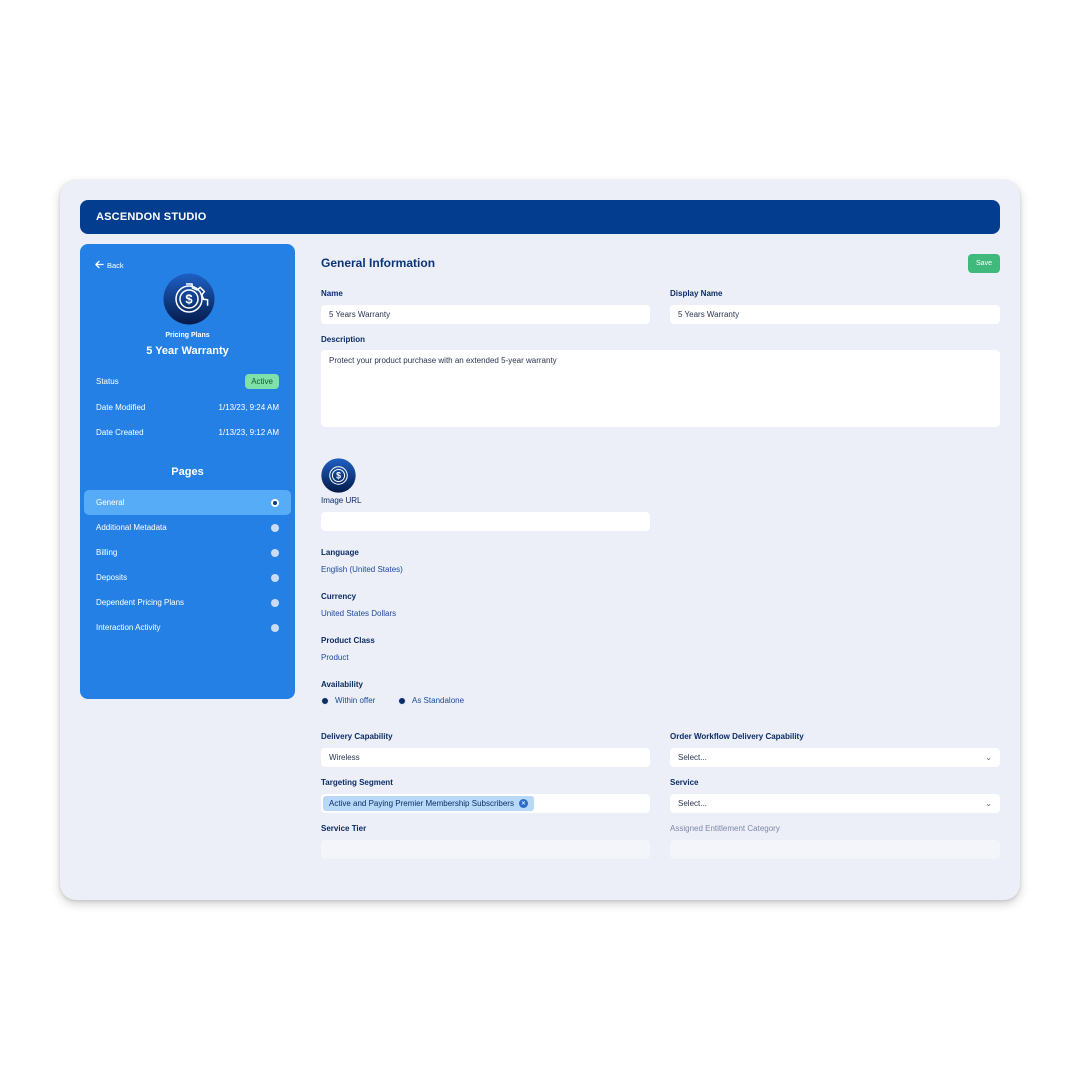 This screenshot has height=1080, width=1080. I want to click on name-label: Name, so click(332, 293).